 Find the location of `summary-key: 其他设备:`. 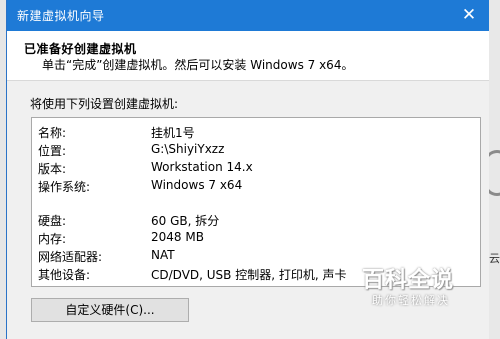

summary-key: 其他设备: is located at coordinates (64, 275).